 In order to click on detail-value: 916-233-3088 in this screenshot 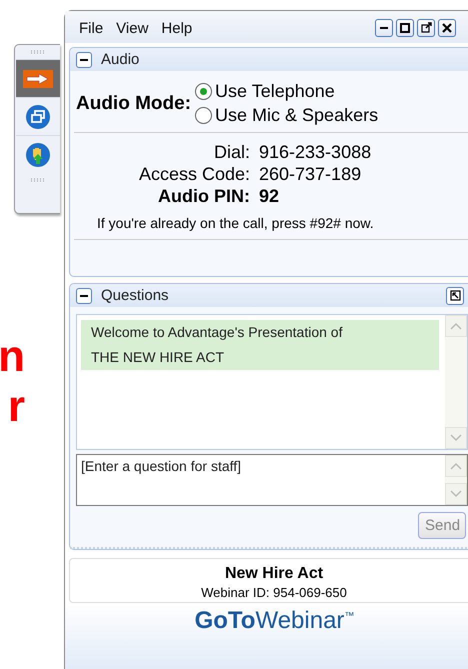, I will do `click(315, 152)`.